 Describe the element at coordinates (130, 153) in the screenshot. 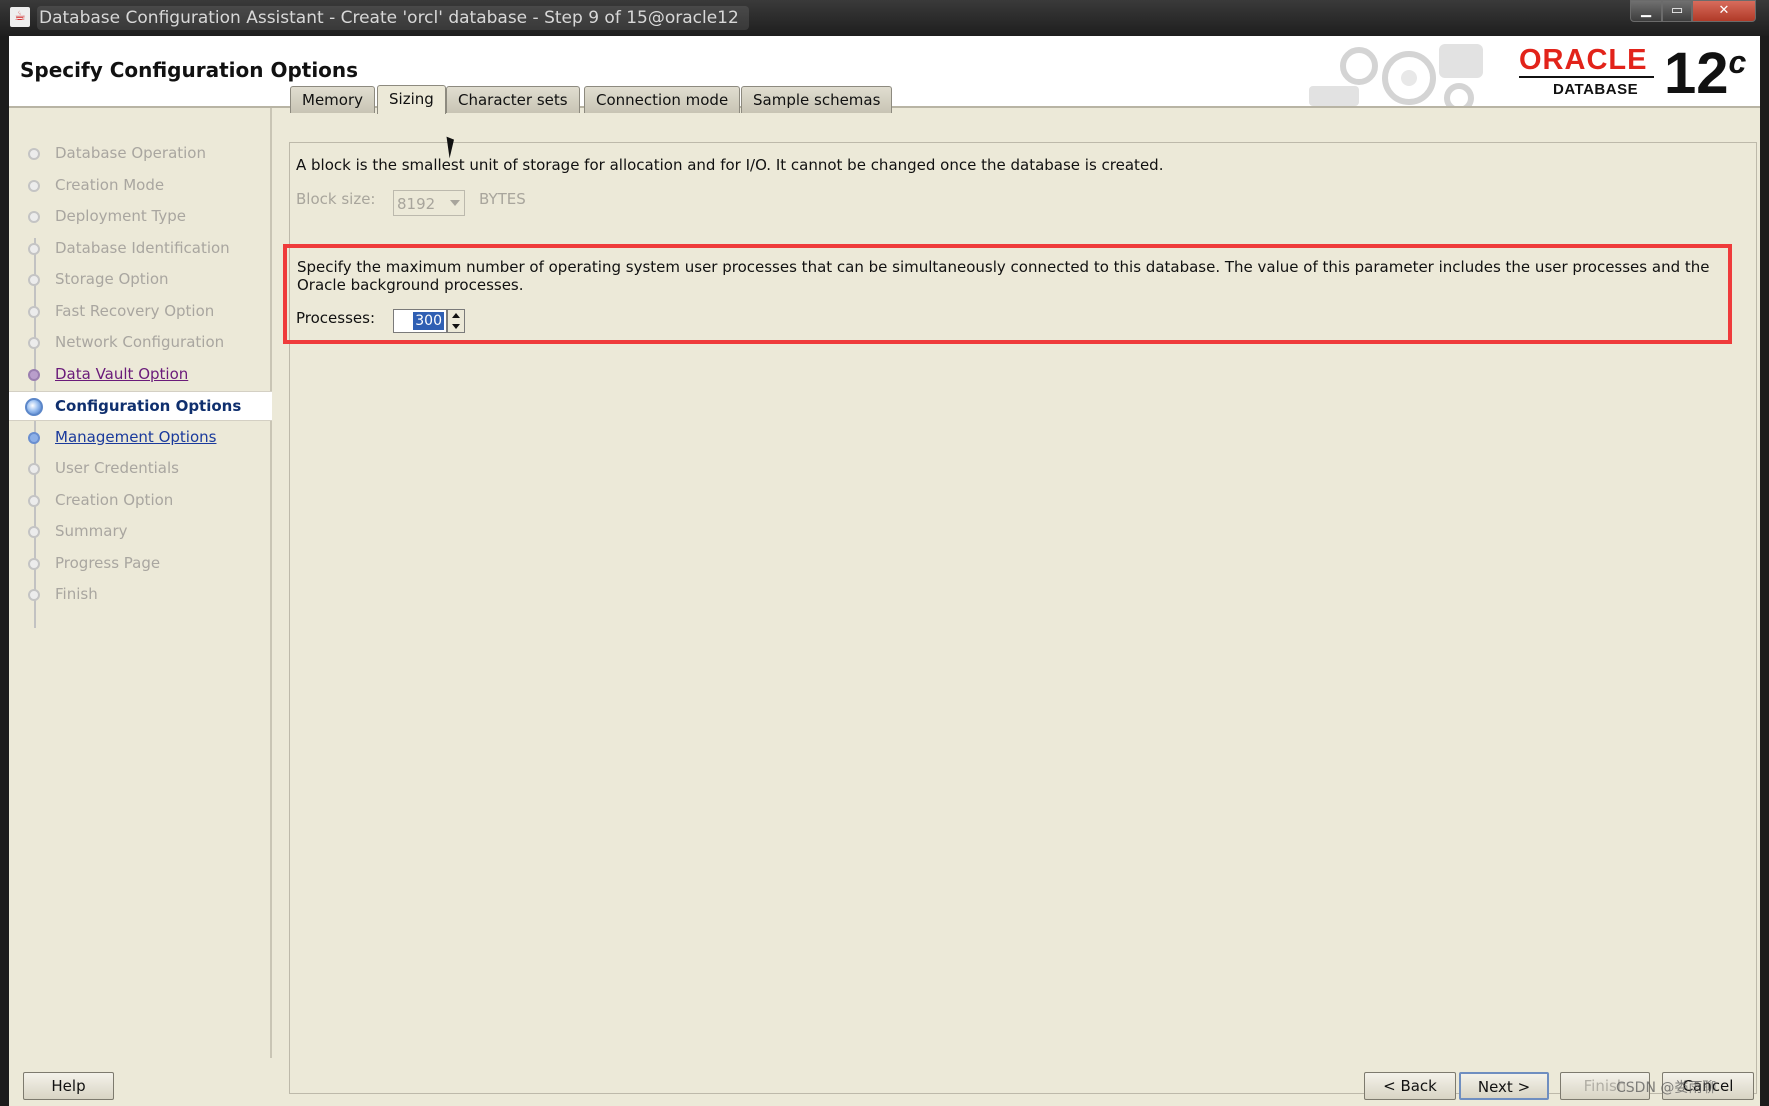

I see `step-label: Database Operation` at that location.